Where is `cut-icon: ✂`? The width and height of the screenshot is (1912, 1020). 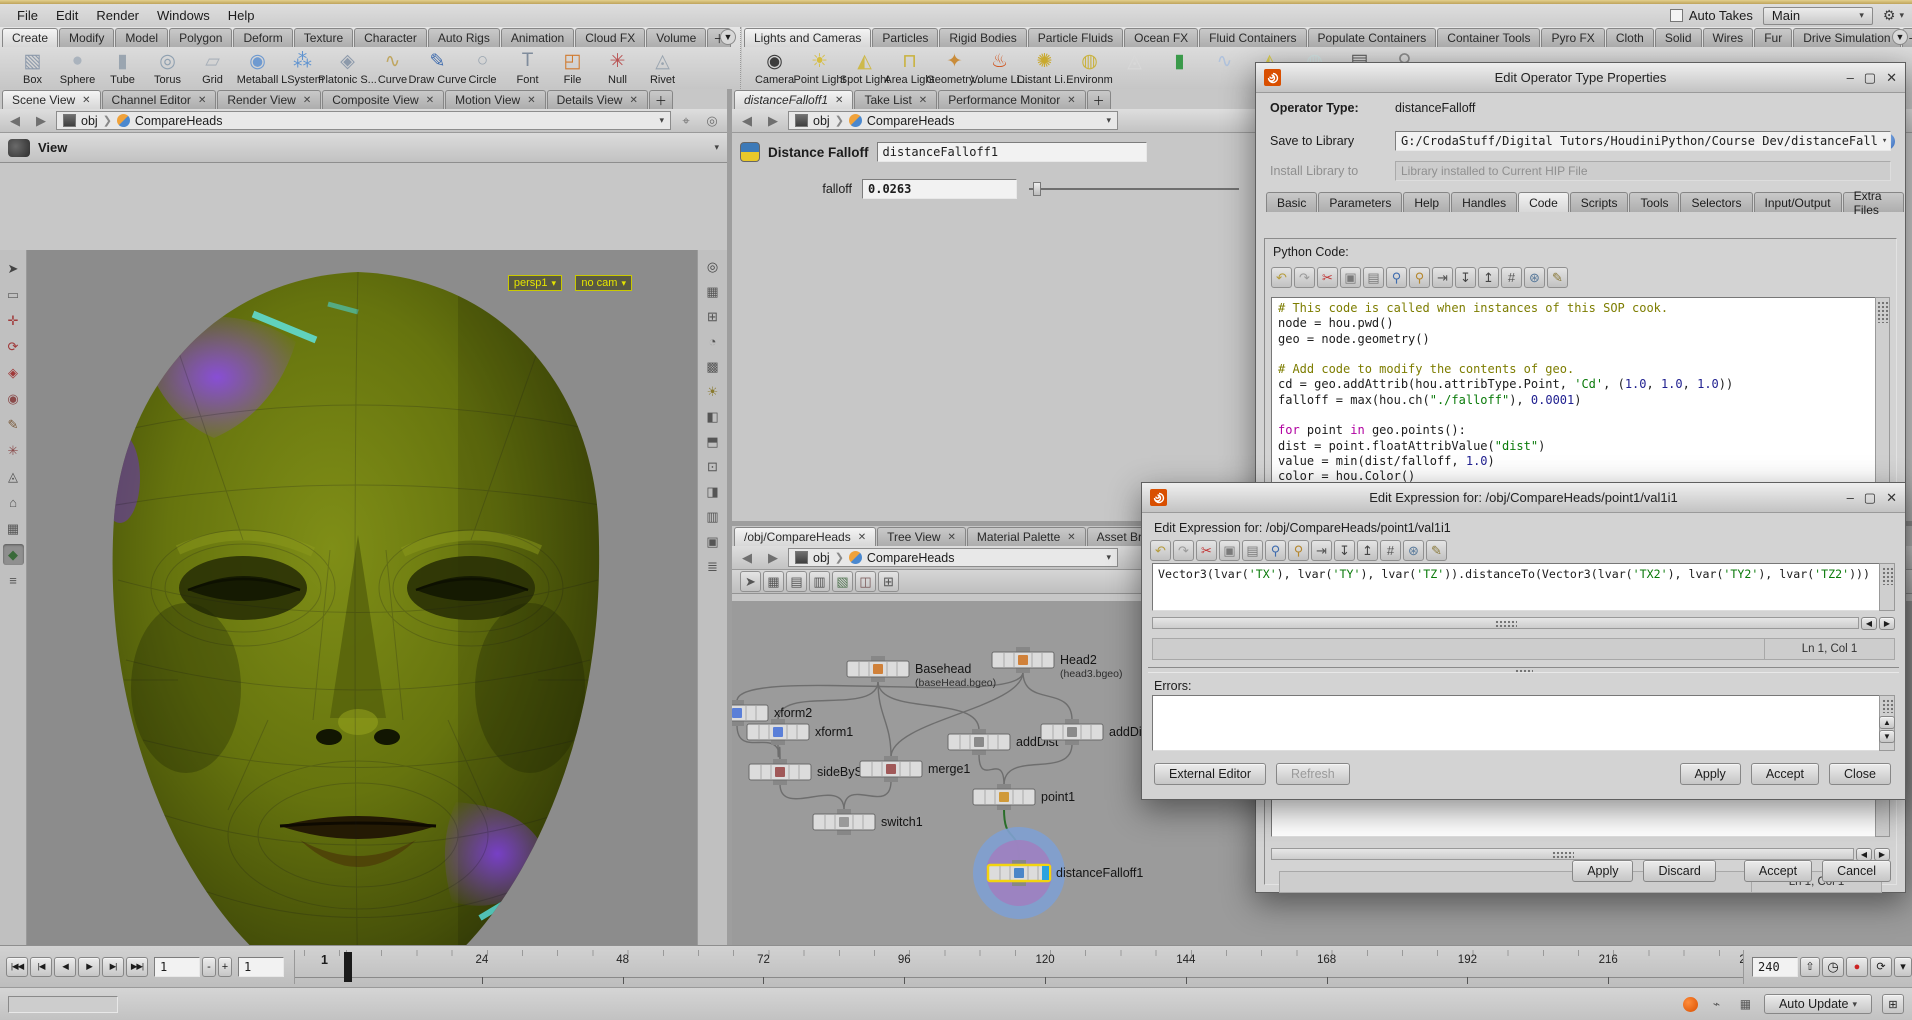
cut-icon: ✂ is located at coordinates (1206, 550).